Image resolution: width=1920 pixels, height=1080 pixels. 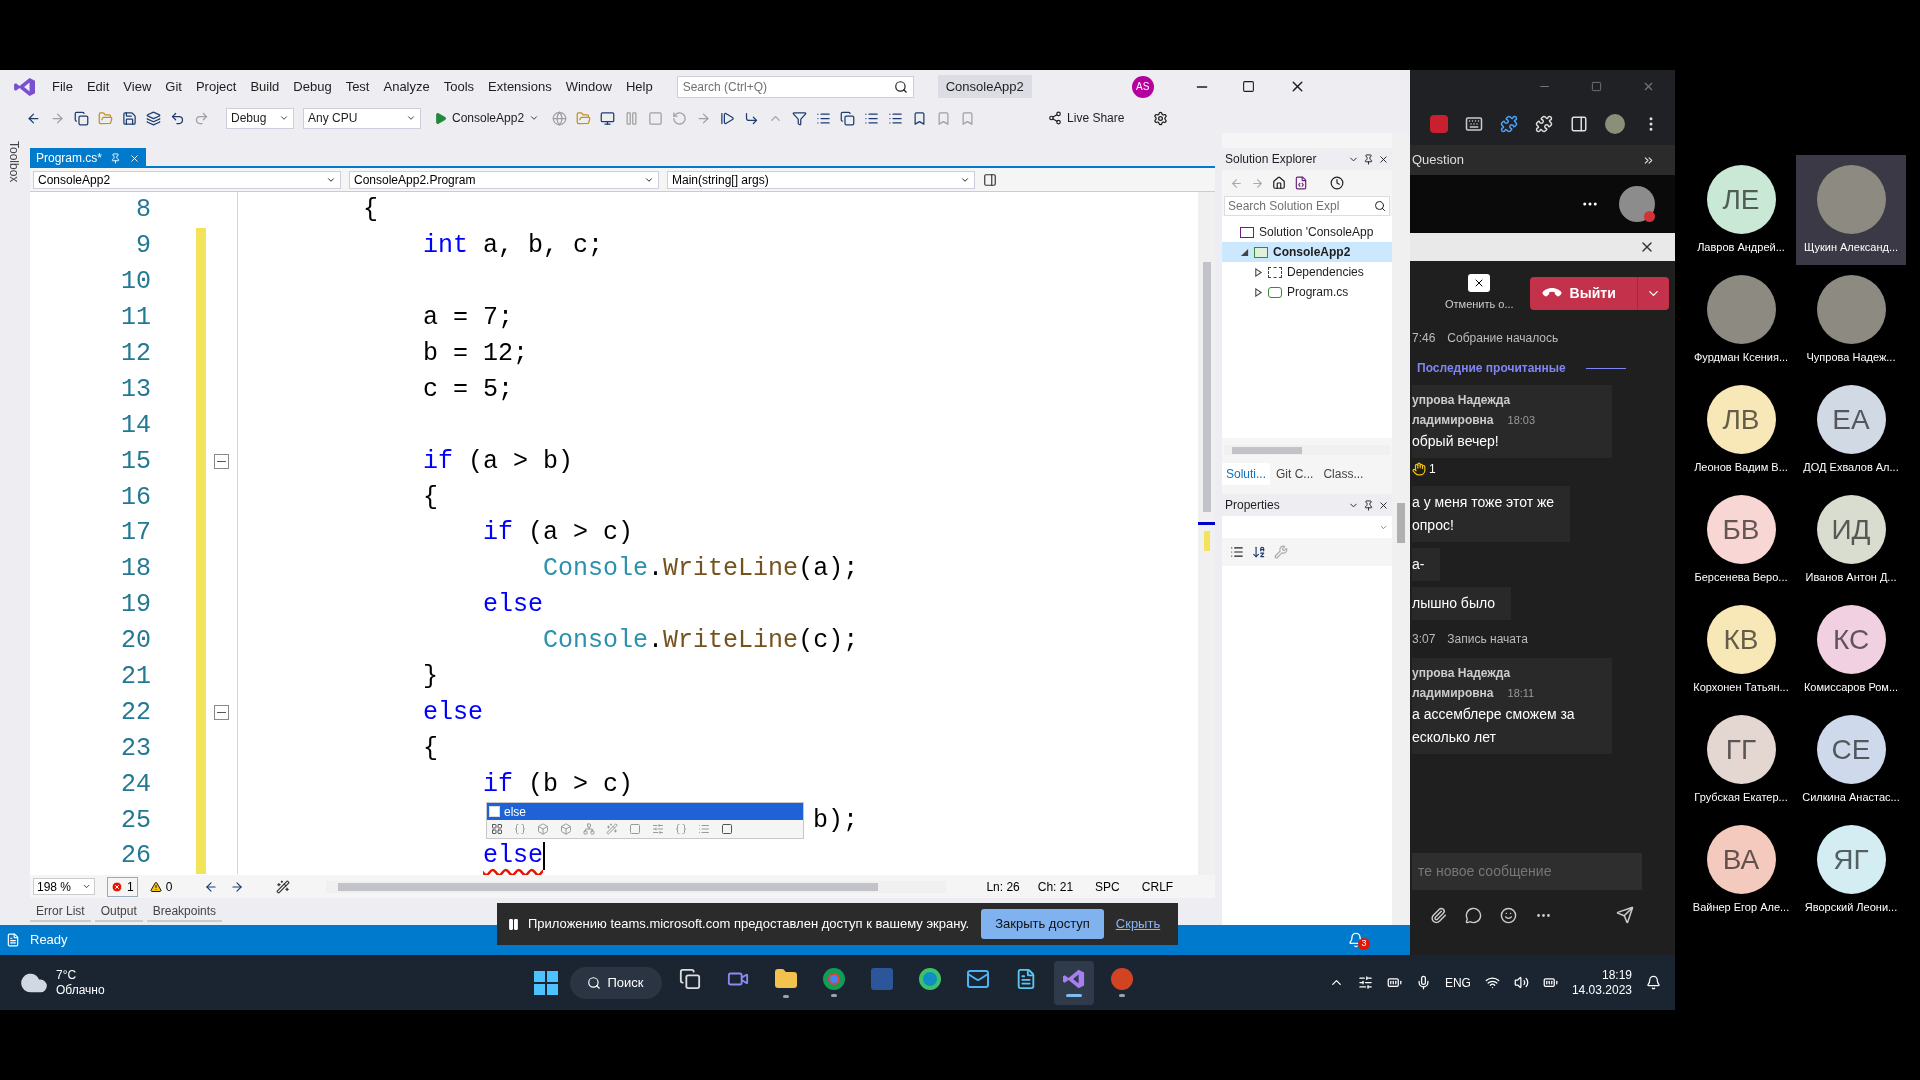 I want to click on warning-icon, so click(x=155, y=886).